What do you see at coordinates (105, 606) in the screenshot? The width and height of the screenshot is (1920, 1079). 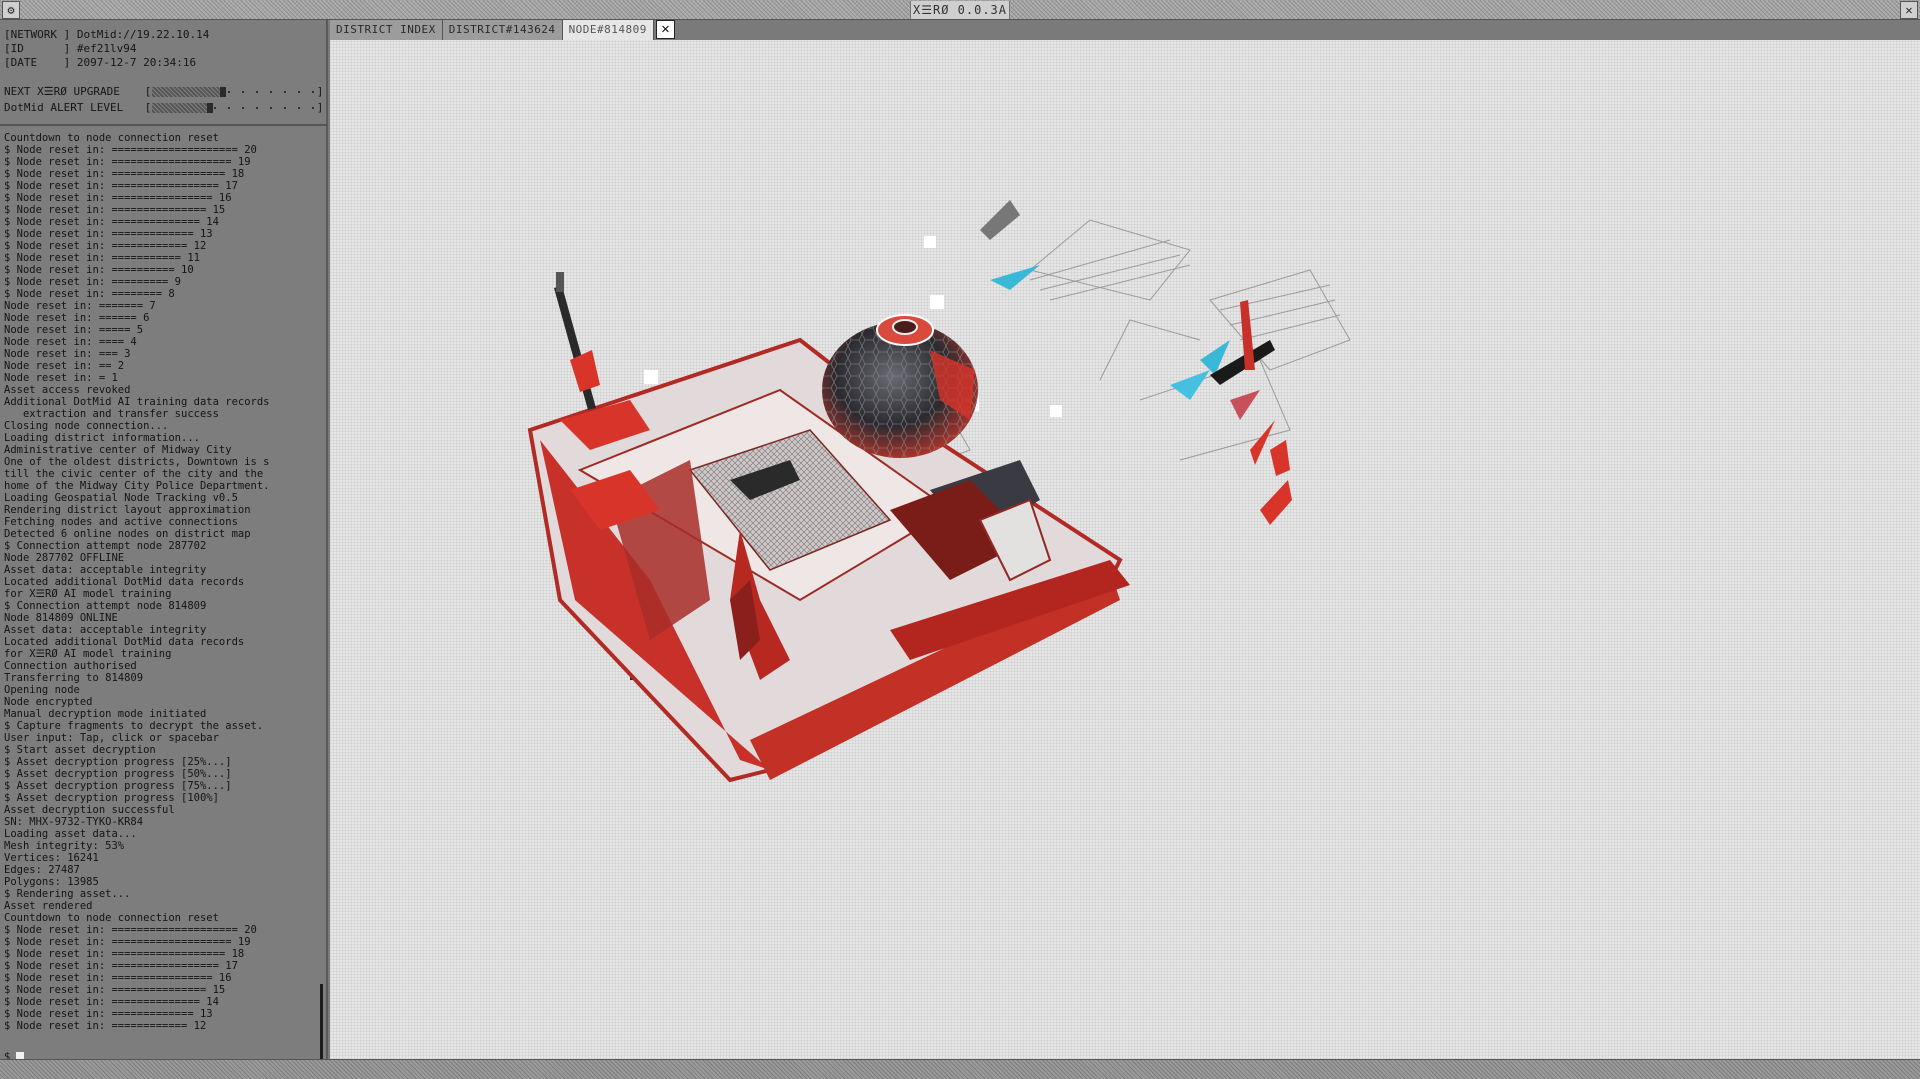 I see `console-line: $ Connection attempt node 814809` at bounding box center [105, 606].